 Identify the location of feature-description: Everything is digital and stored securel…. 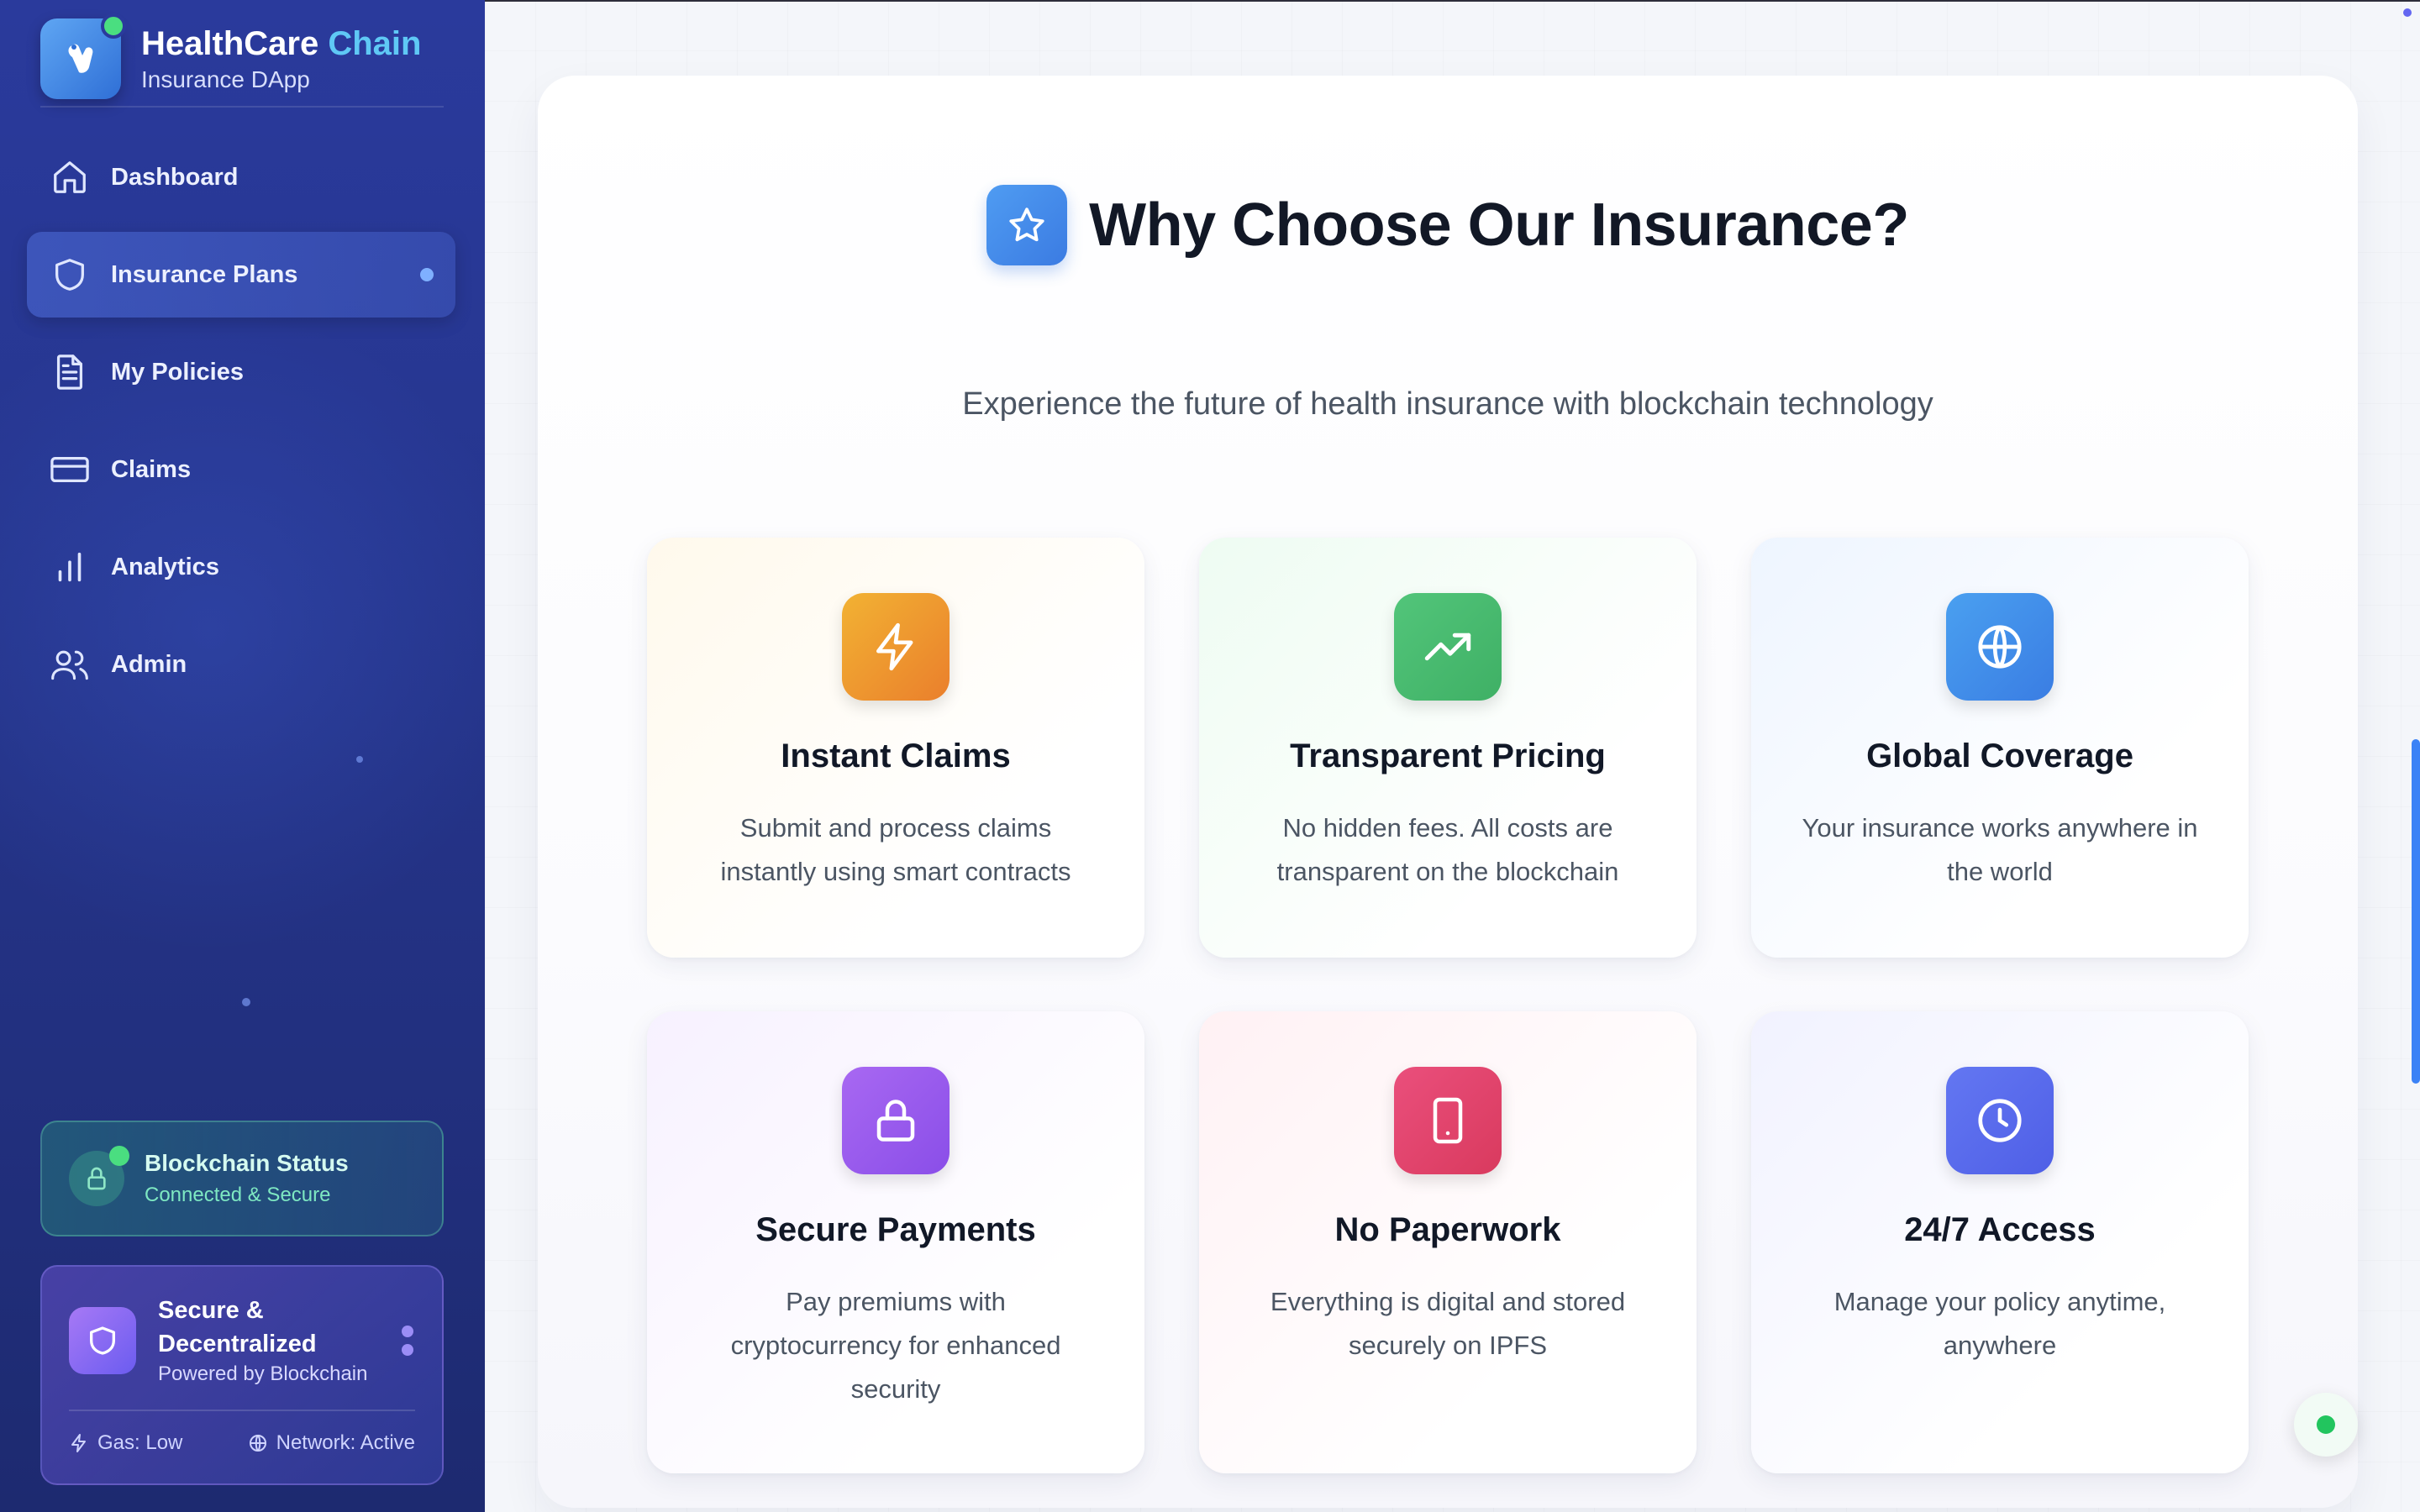
(1448, 1323).